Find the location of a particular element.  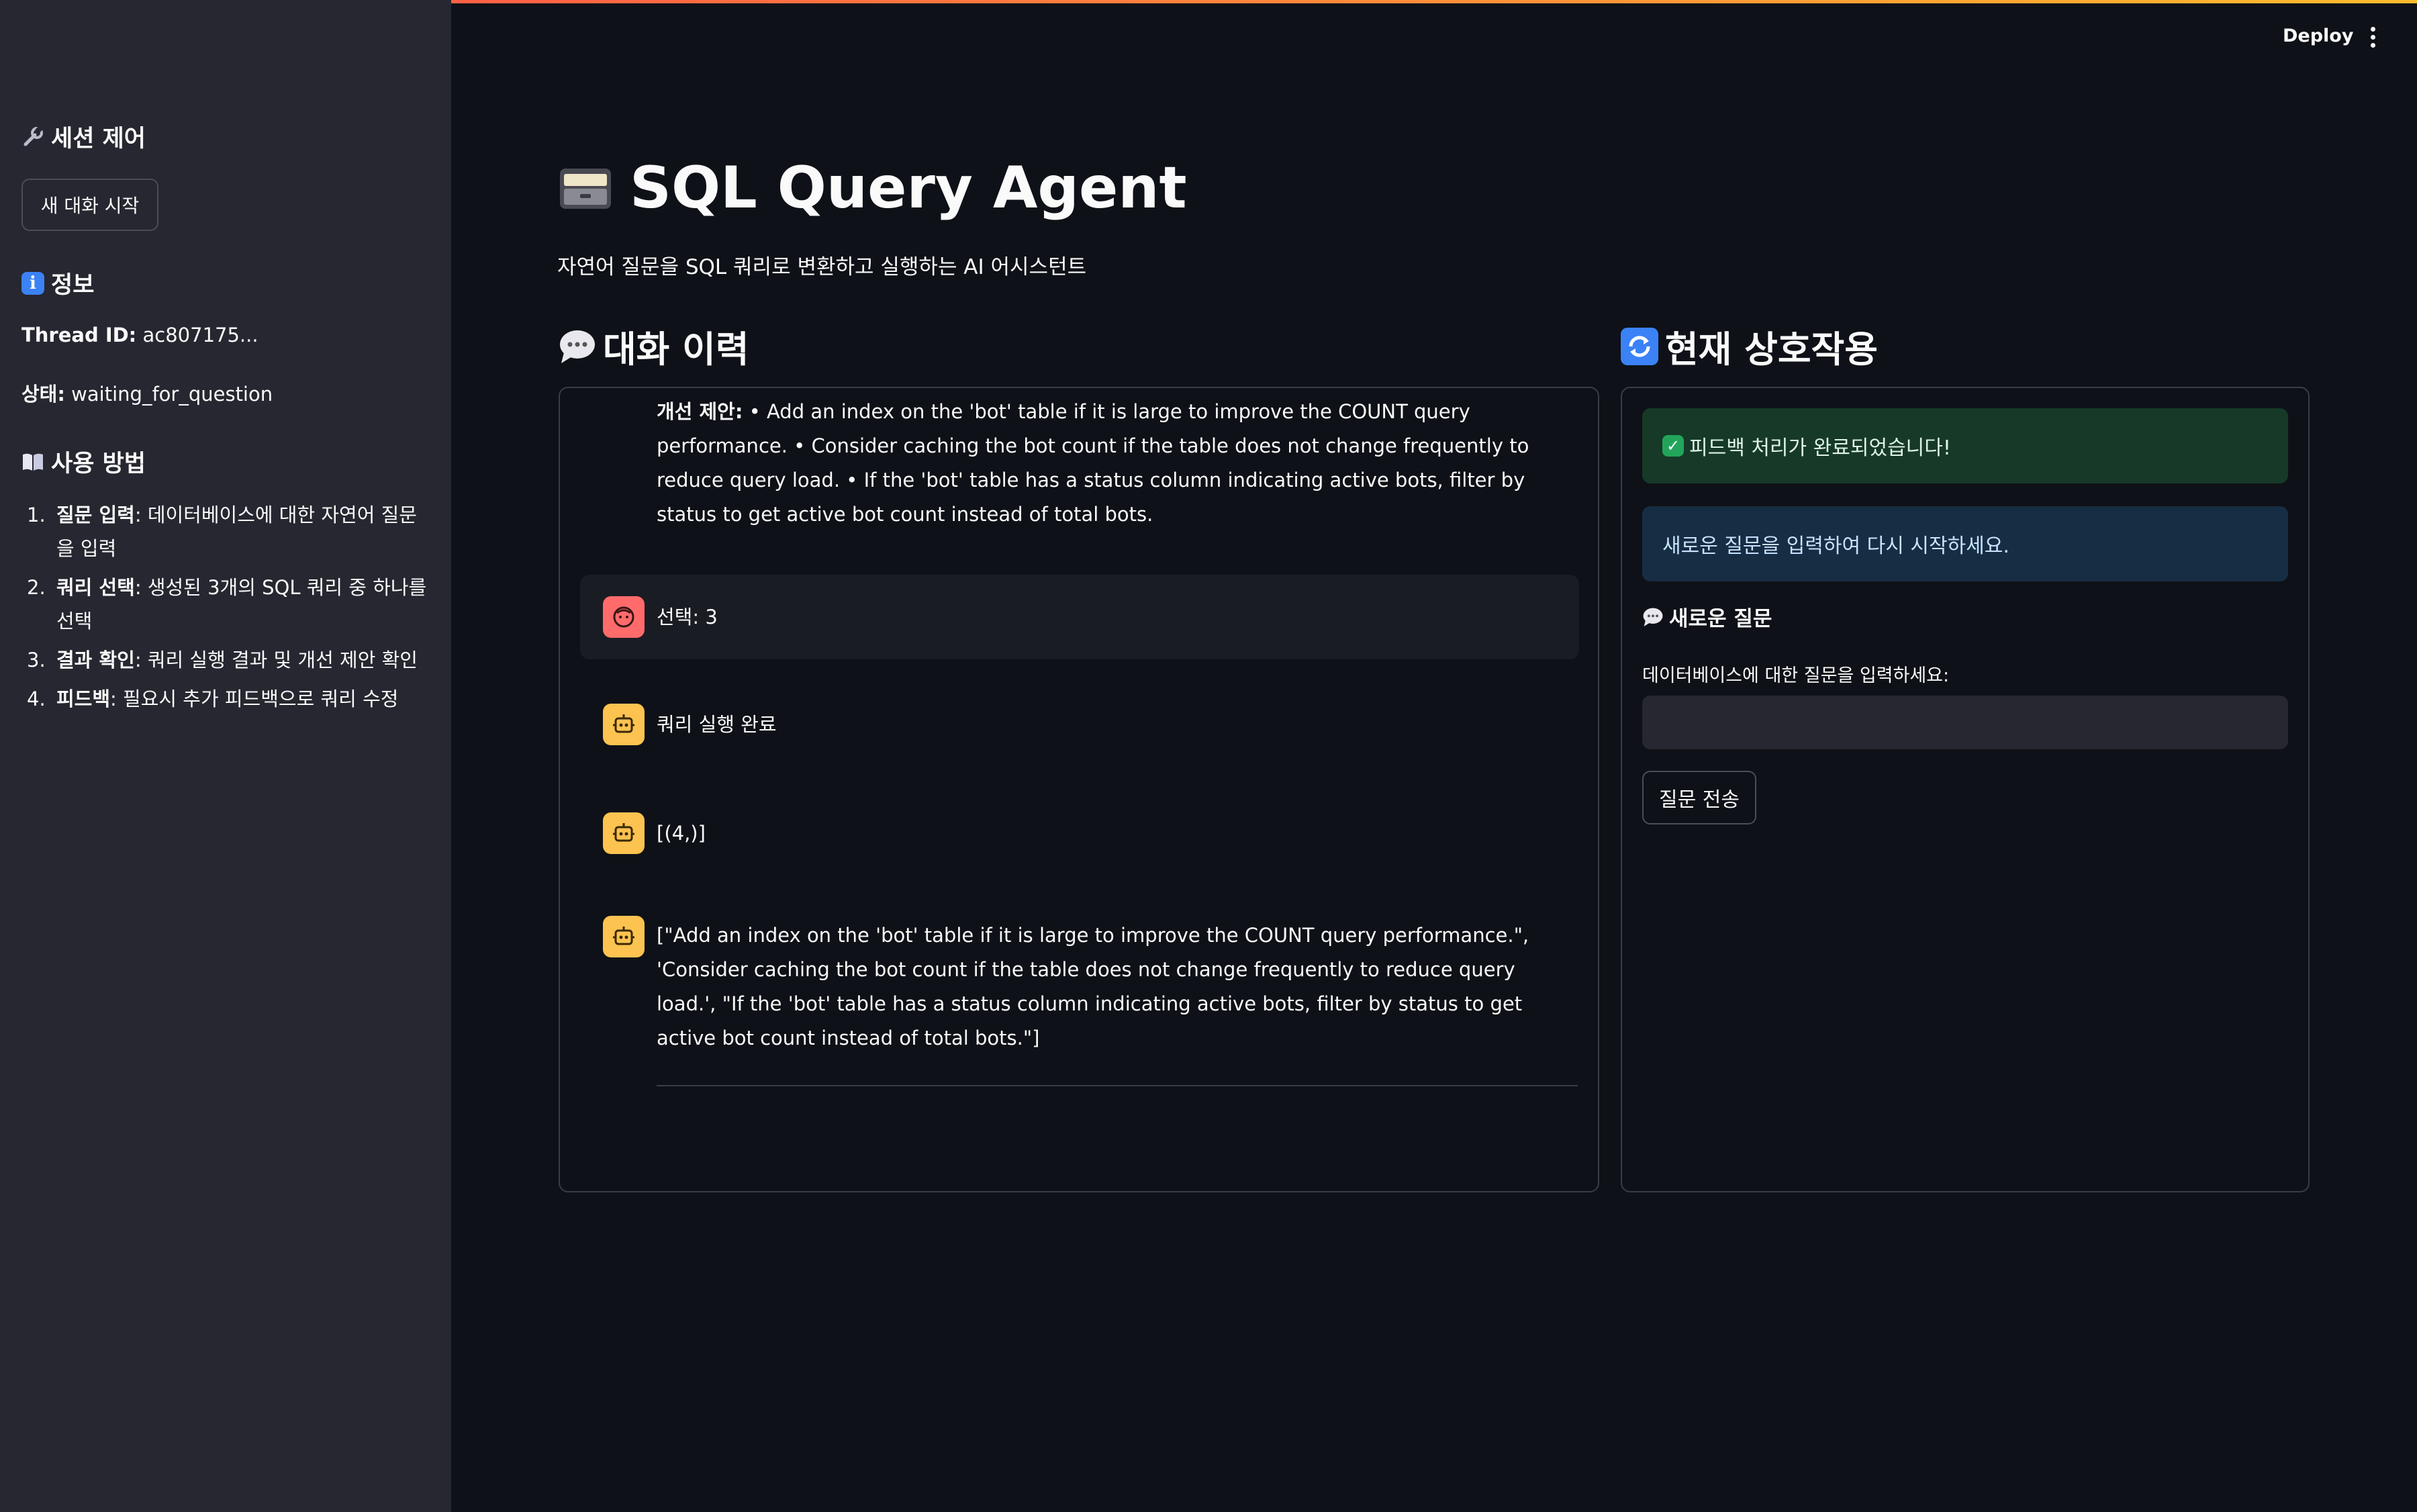

info-icon: i is located at coordinates (32, 283).